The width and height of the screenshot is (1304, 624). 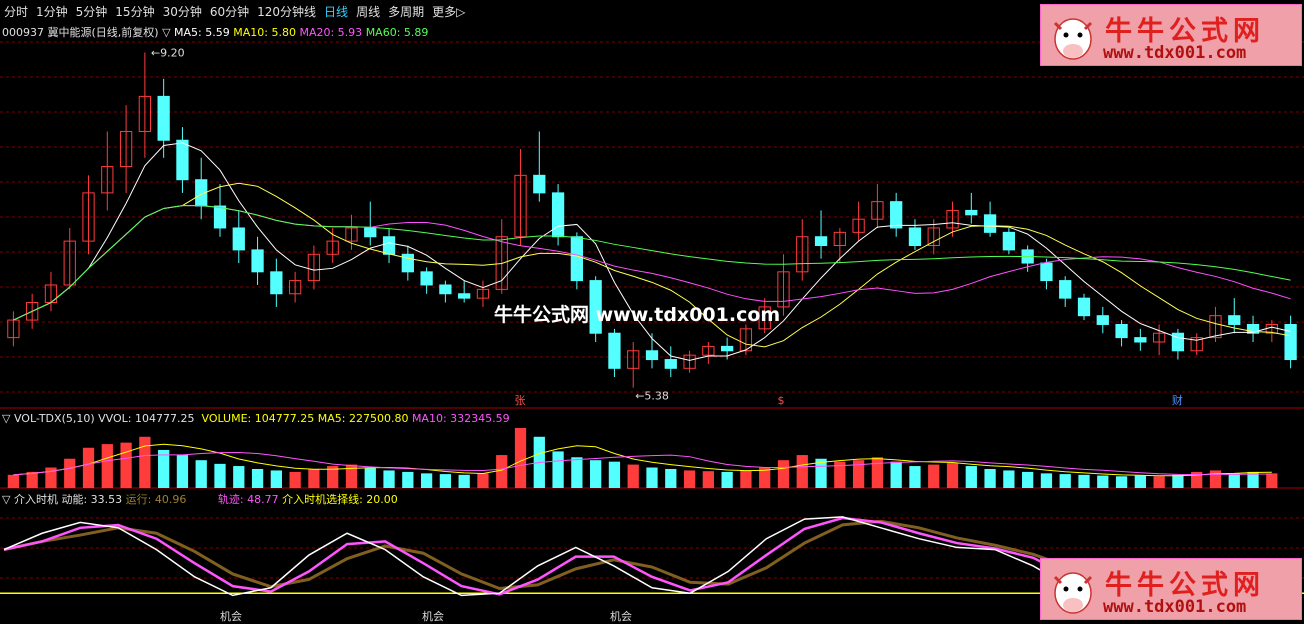 I want to click on watermark-top: 牛牛公式网 www.tdx001.com, so click(x=1171, y=35).